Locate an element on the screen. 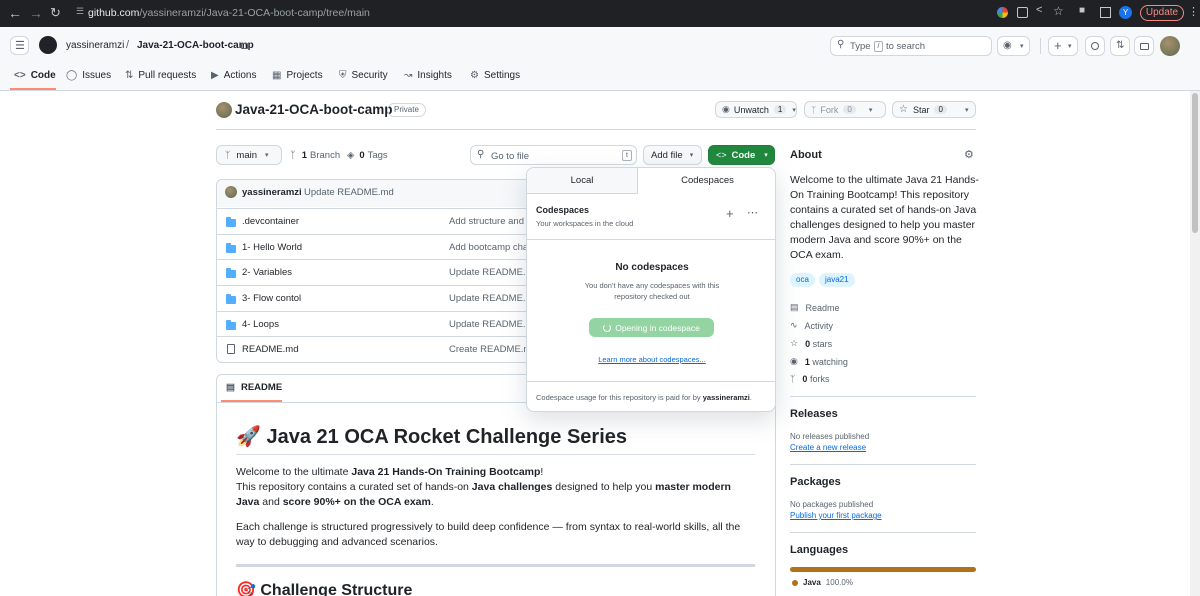 The height and width of the screenshot is (596, 1200). reload-icon: ↻ is located at coordinates (55, 13).